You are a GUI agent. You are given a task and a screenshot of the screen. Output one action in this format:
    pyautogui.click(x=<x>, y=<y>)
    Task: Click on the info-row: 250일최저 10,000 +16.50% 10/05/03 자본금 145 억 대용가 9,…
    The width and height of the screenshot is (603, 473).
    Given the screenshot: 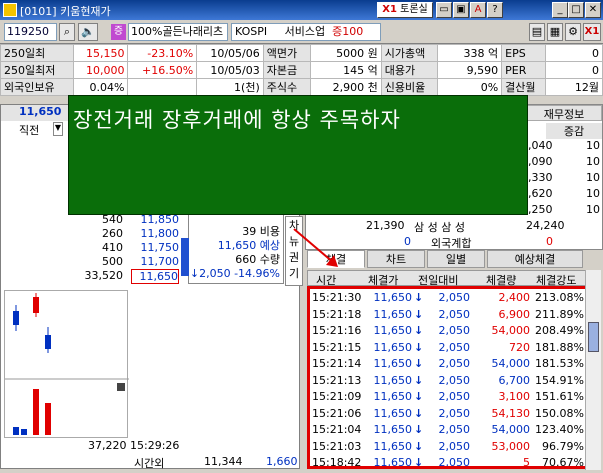 What is the action you would take?
    pyautogui.click(x=301, y=70)
    